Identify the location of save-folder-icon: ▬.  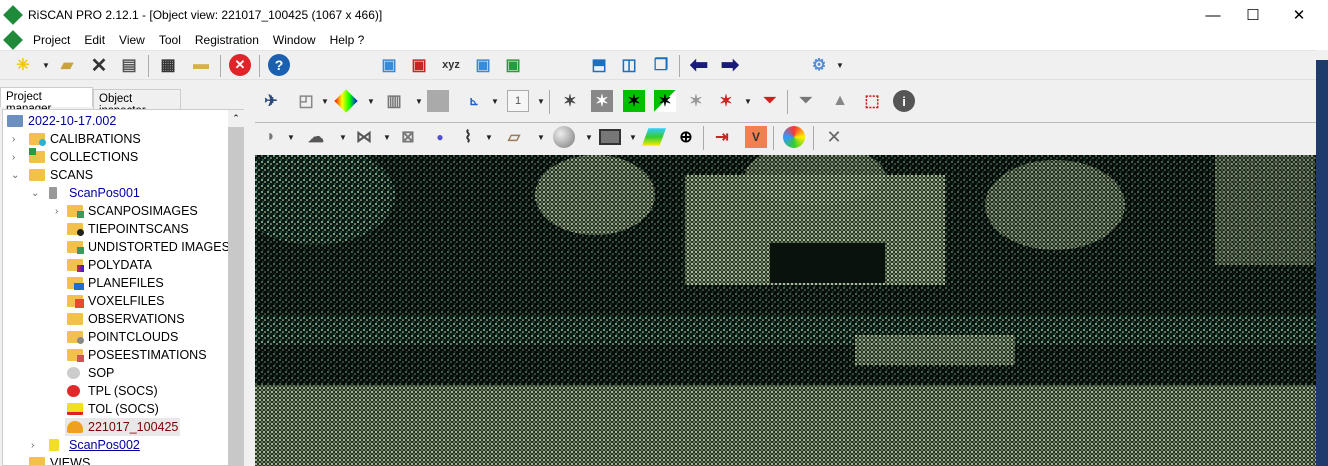
(201, 65).